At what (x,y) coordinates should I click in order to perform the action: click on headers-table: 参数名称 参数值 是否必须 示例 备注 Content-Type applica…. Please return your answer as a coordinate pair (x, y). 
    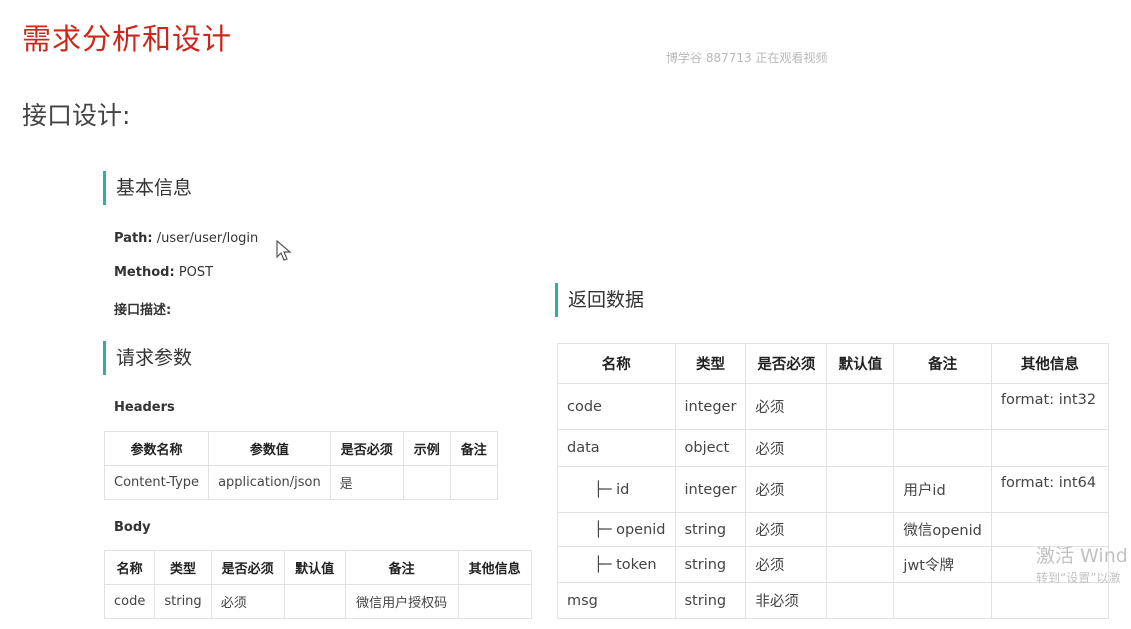
    Looking at the image, I should click on (300, 465).